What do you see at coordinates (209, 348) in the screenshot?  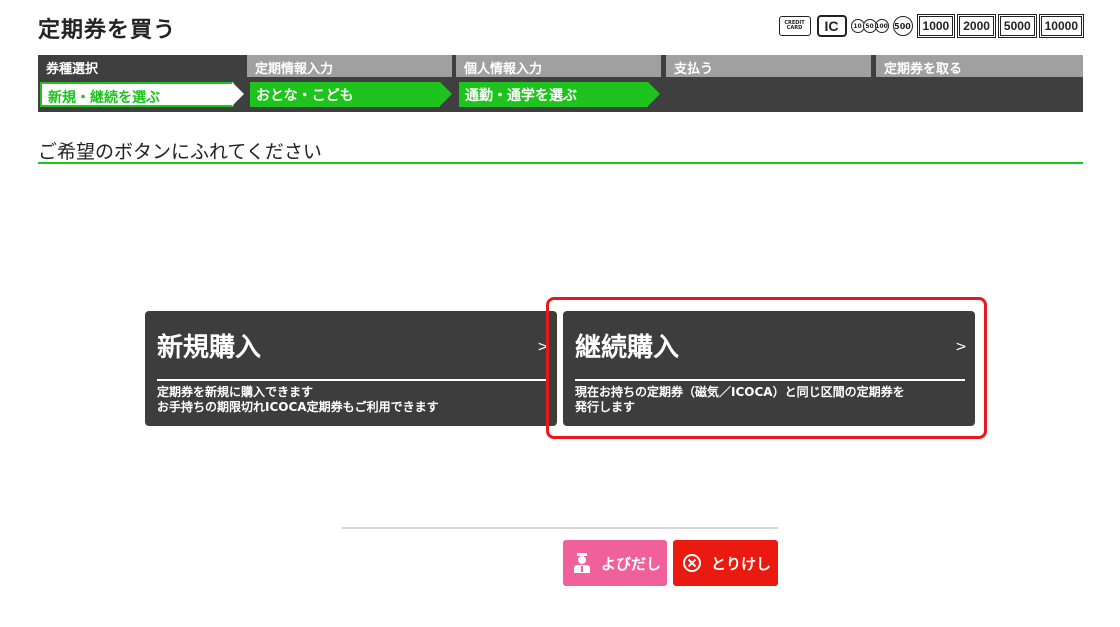 I see `option-title: 新規購入` at bounding box center [209, 348].